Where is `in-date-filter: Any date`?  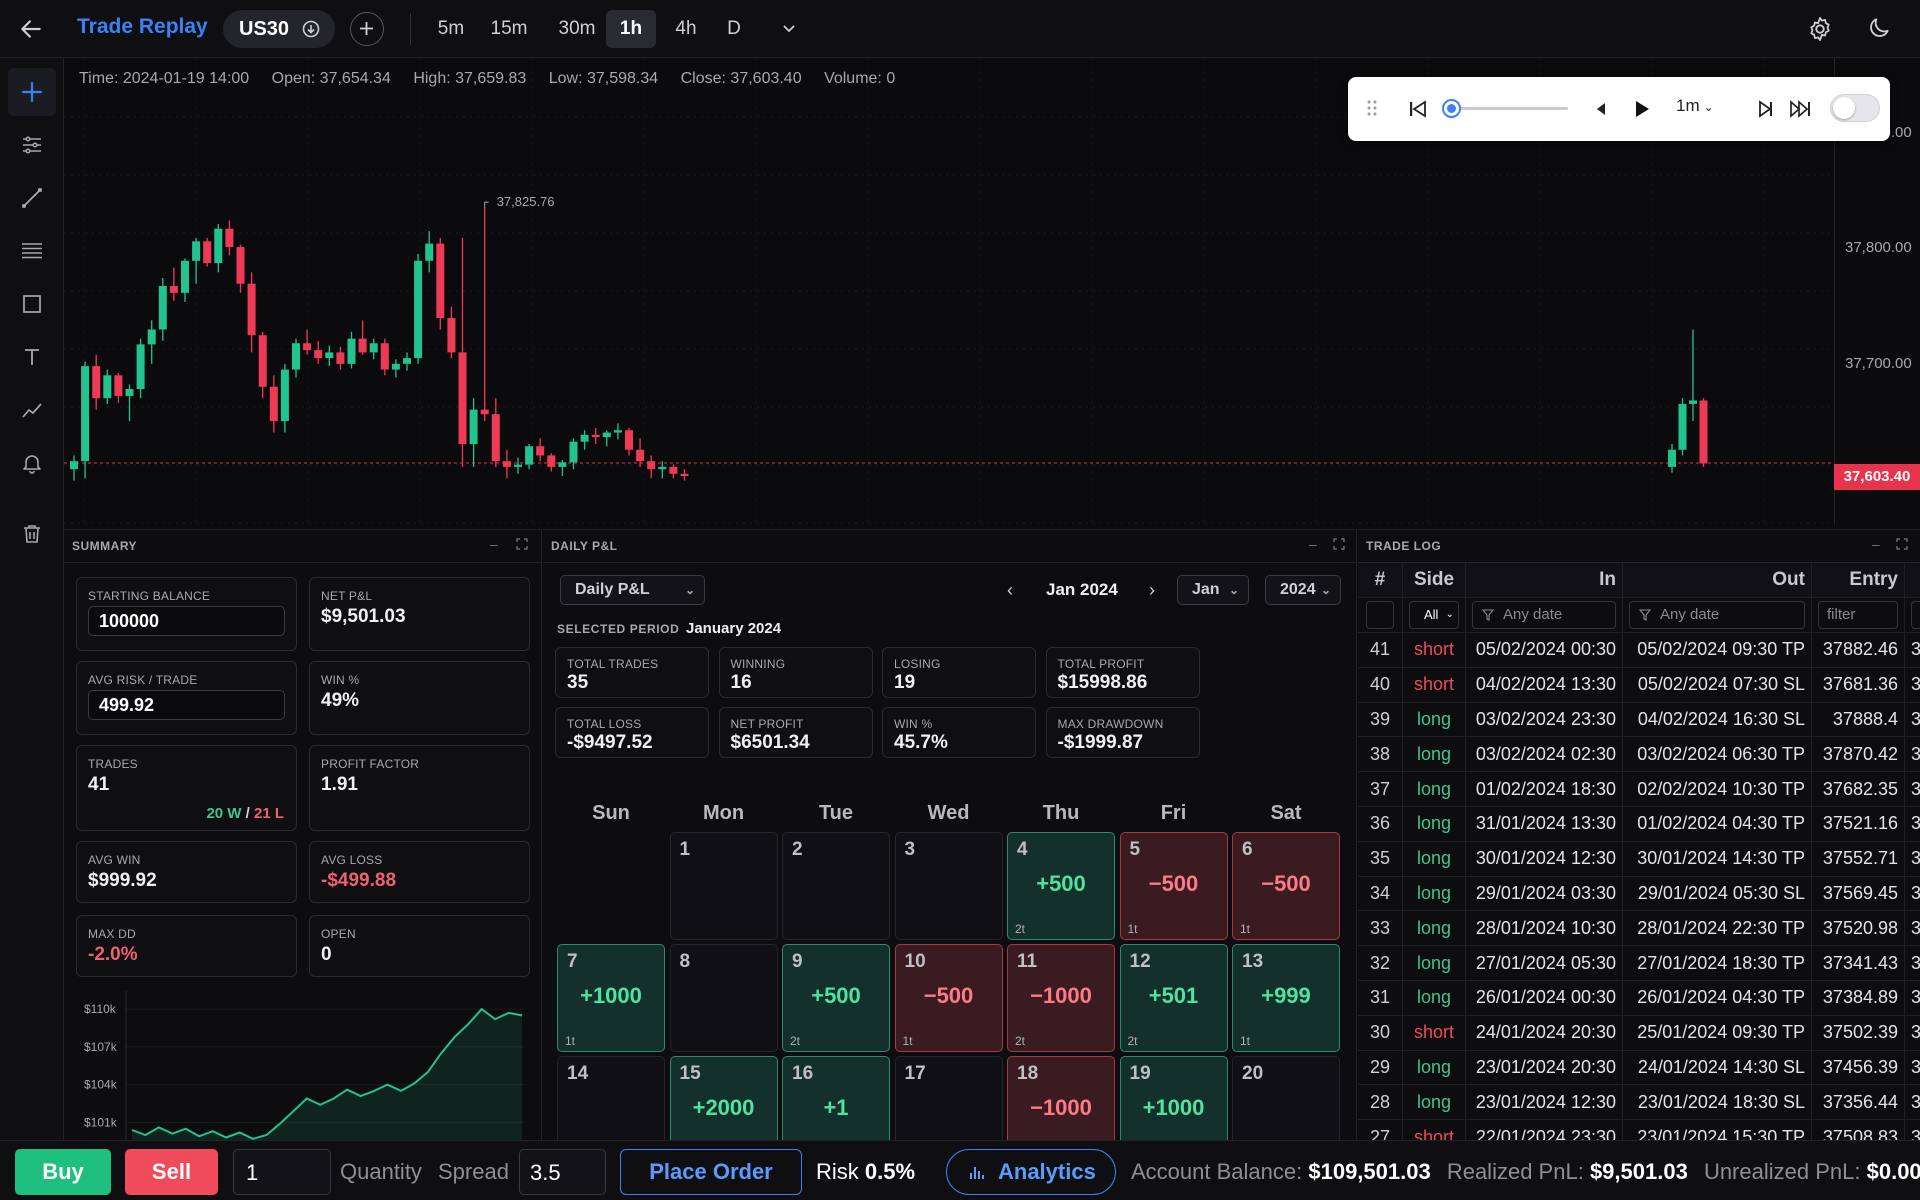 in-date-filter: Any date is located at coordinates (1544, 615).